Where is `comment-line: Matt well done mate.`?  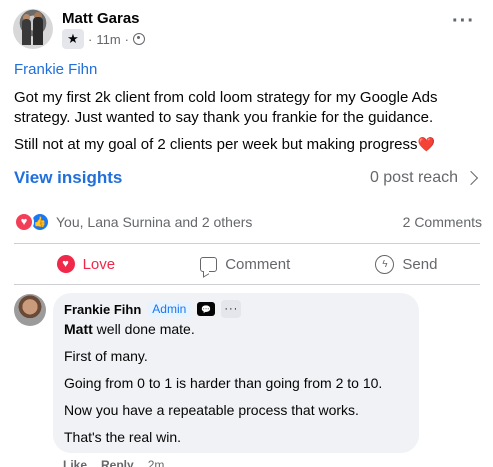
comment-line: Matt well done mate. is located at coordinates (239, 329).